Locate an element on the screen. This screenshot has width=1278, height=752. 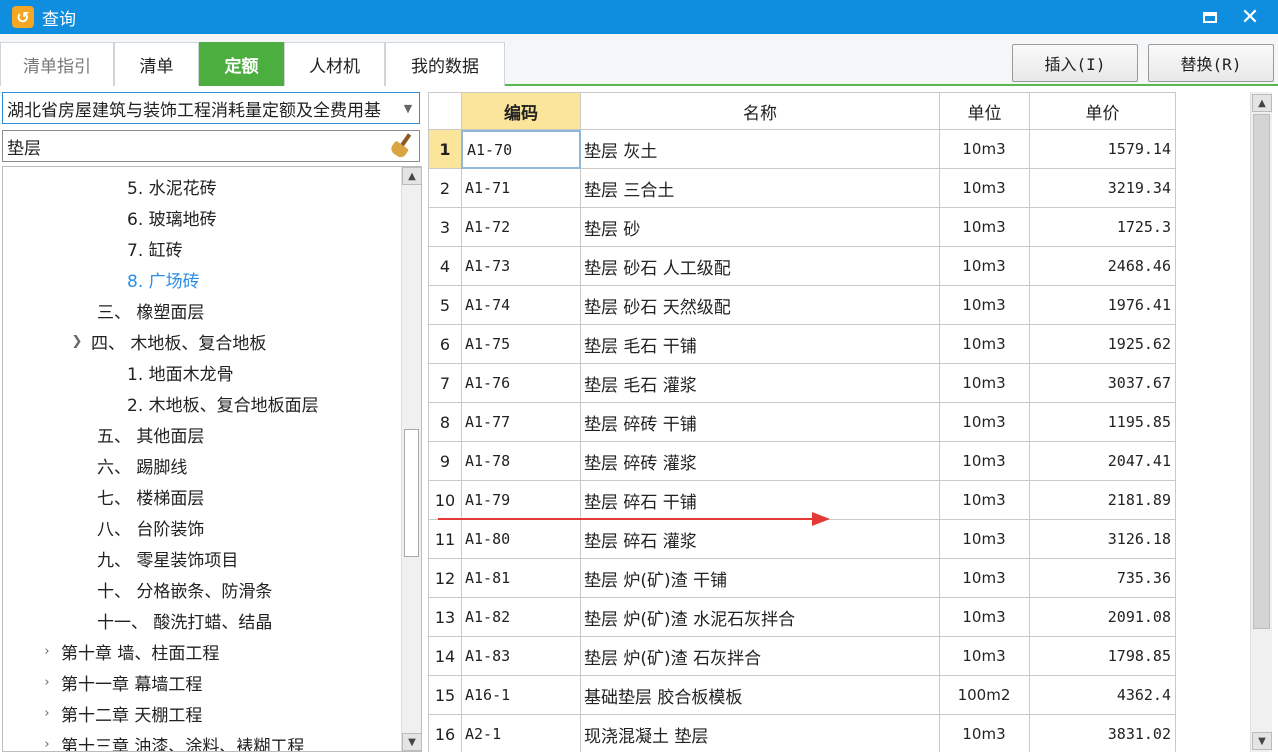
row-number-cell: 1 is located at coordinates (445, 149).